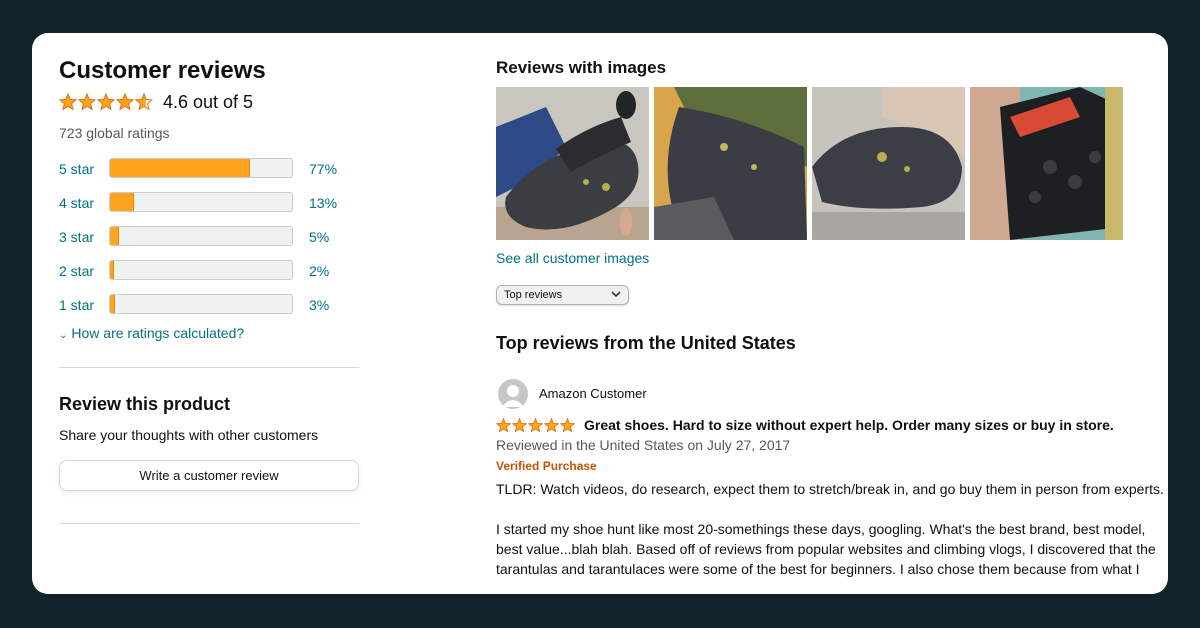  What do you see at coordinates (319, 271) in the screenshot?
I see `histogram-percent: 2%` at bounding box center [319, 271].